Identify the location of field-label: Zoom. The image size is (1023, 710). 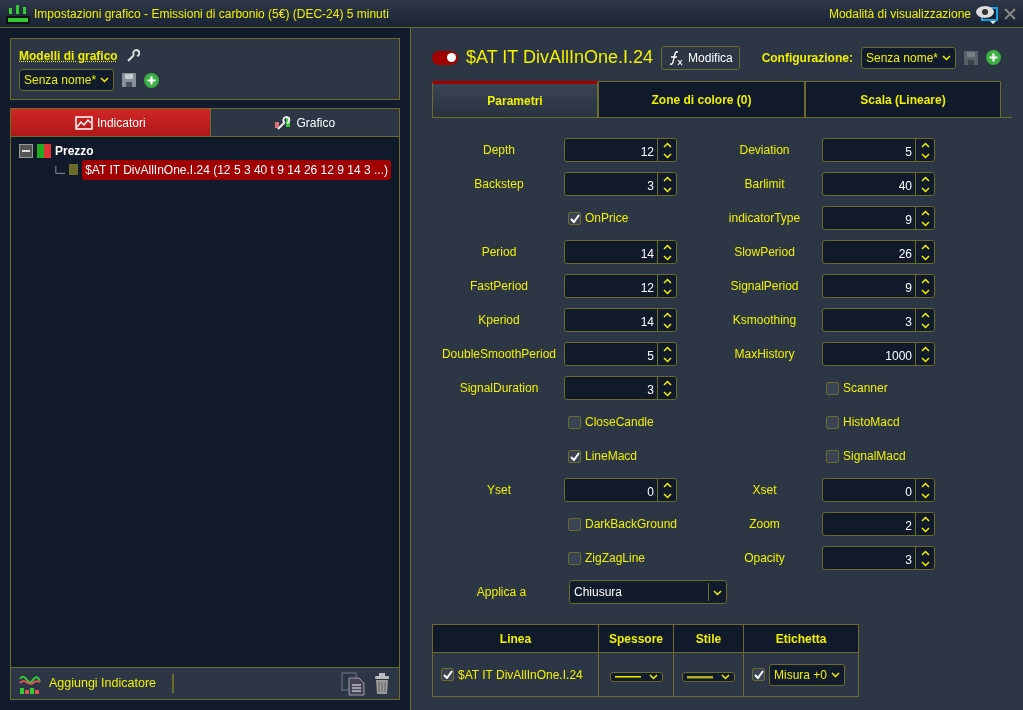
(764, 524).